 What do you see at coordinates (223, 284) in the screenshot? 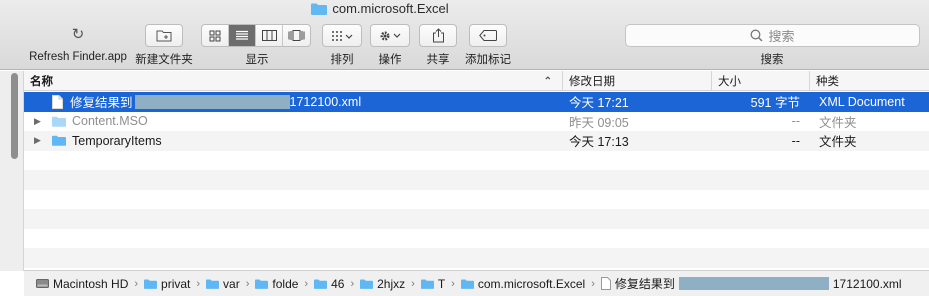
I see `path-item: var` at bounding box center [223, 284].